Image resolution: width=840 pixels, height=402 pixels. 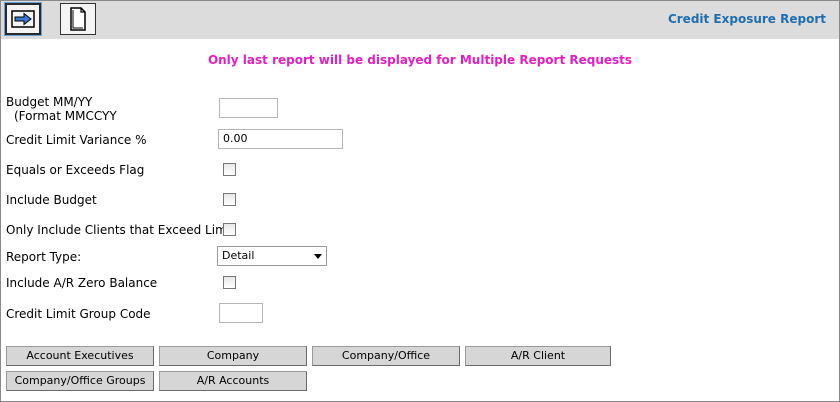 I want to click on variance-label: Credit Limit Variance %, so click(x=76, y=140).